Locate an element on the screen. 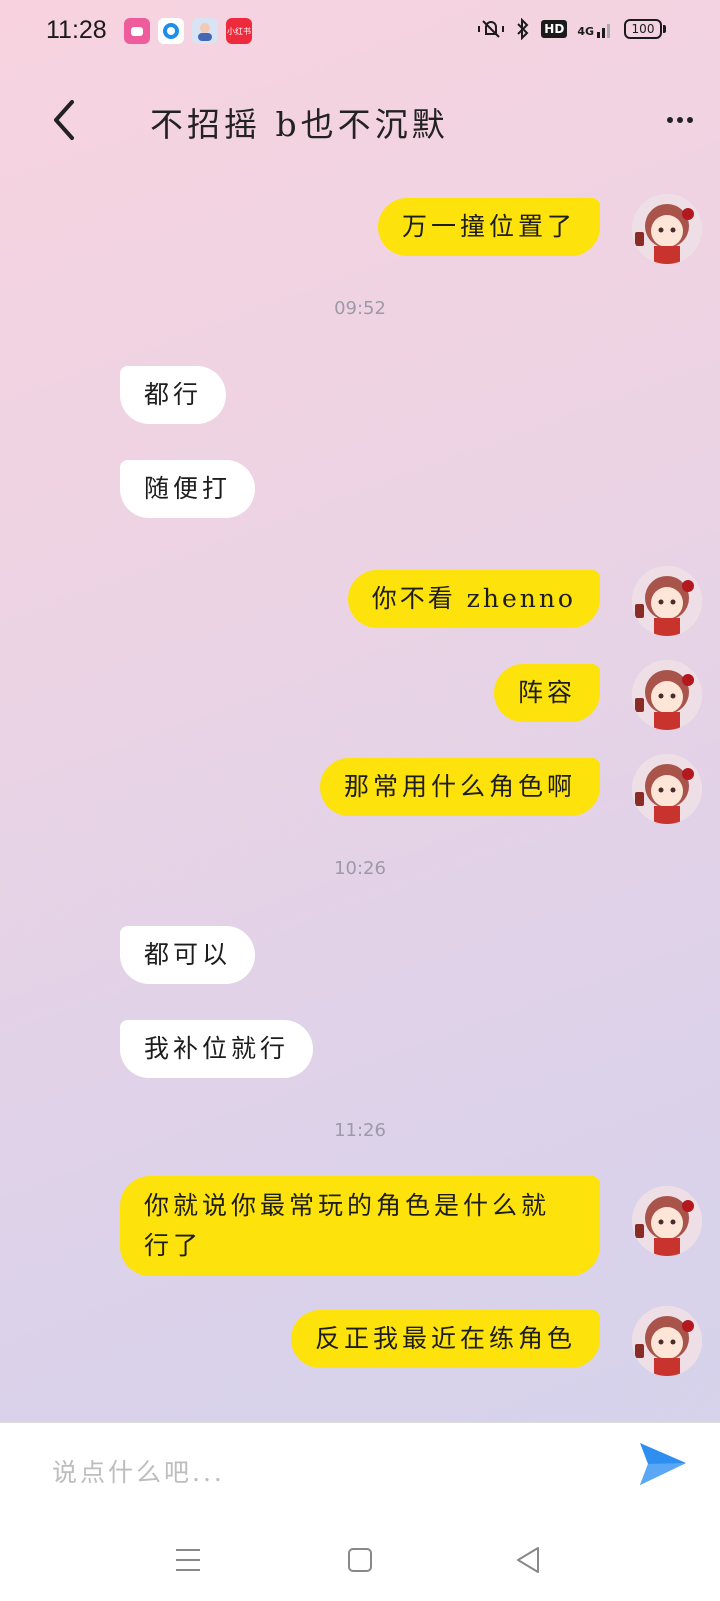 This screenshot has width=720, height=1601. my-message-bubble: 万一撞位置了 is located at coordinates (488, 227).